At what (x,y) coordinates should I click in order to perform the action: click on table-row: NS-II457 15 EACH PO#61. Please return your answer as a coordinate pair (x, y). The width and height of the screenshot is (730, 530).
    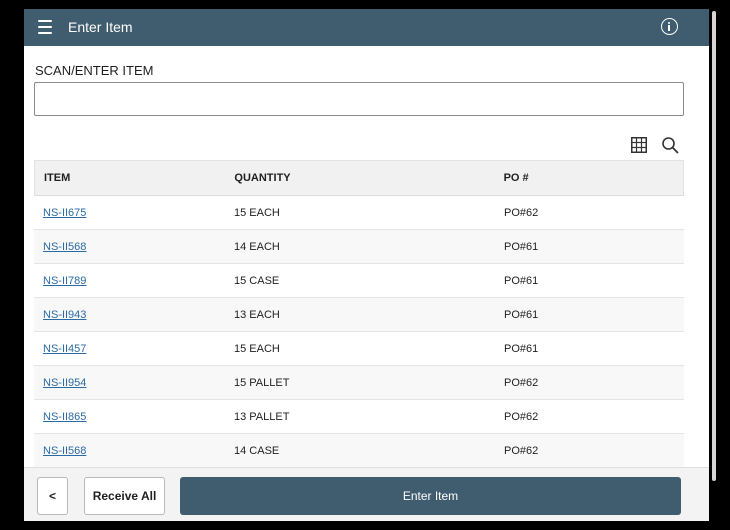
    Looking at the image, I should click on (359, 349).